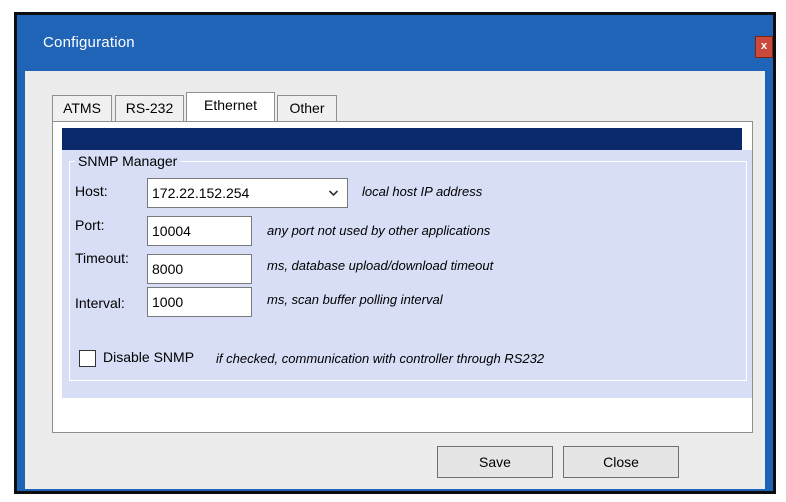 Image resolution: width=786 pixels, height=502 pixels. What do you see at coordinates (307, 108) in the screenshot?
I see `tab-other: Other` at bounding box center [307, 108].